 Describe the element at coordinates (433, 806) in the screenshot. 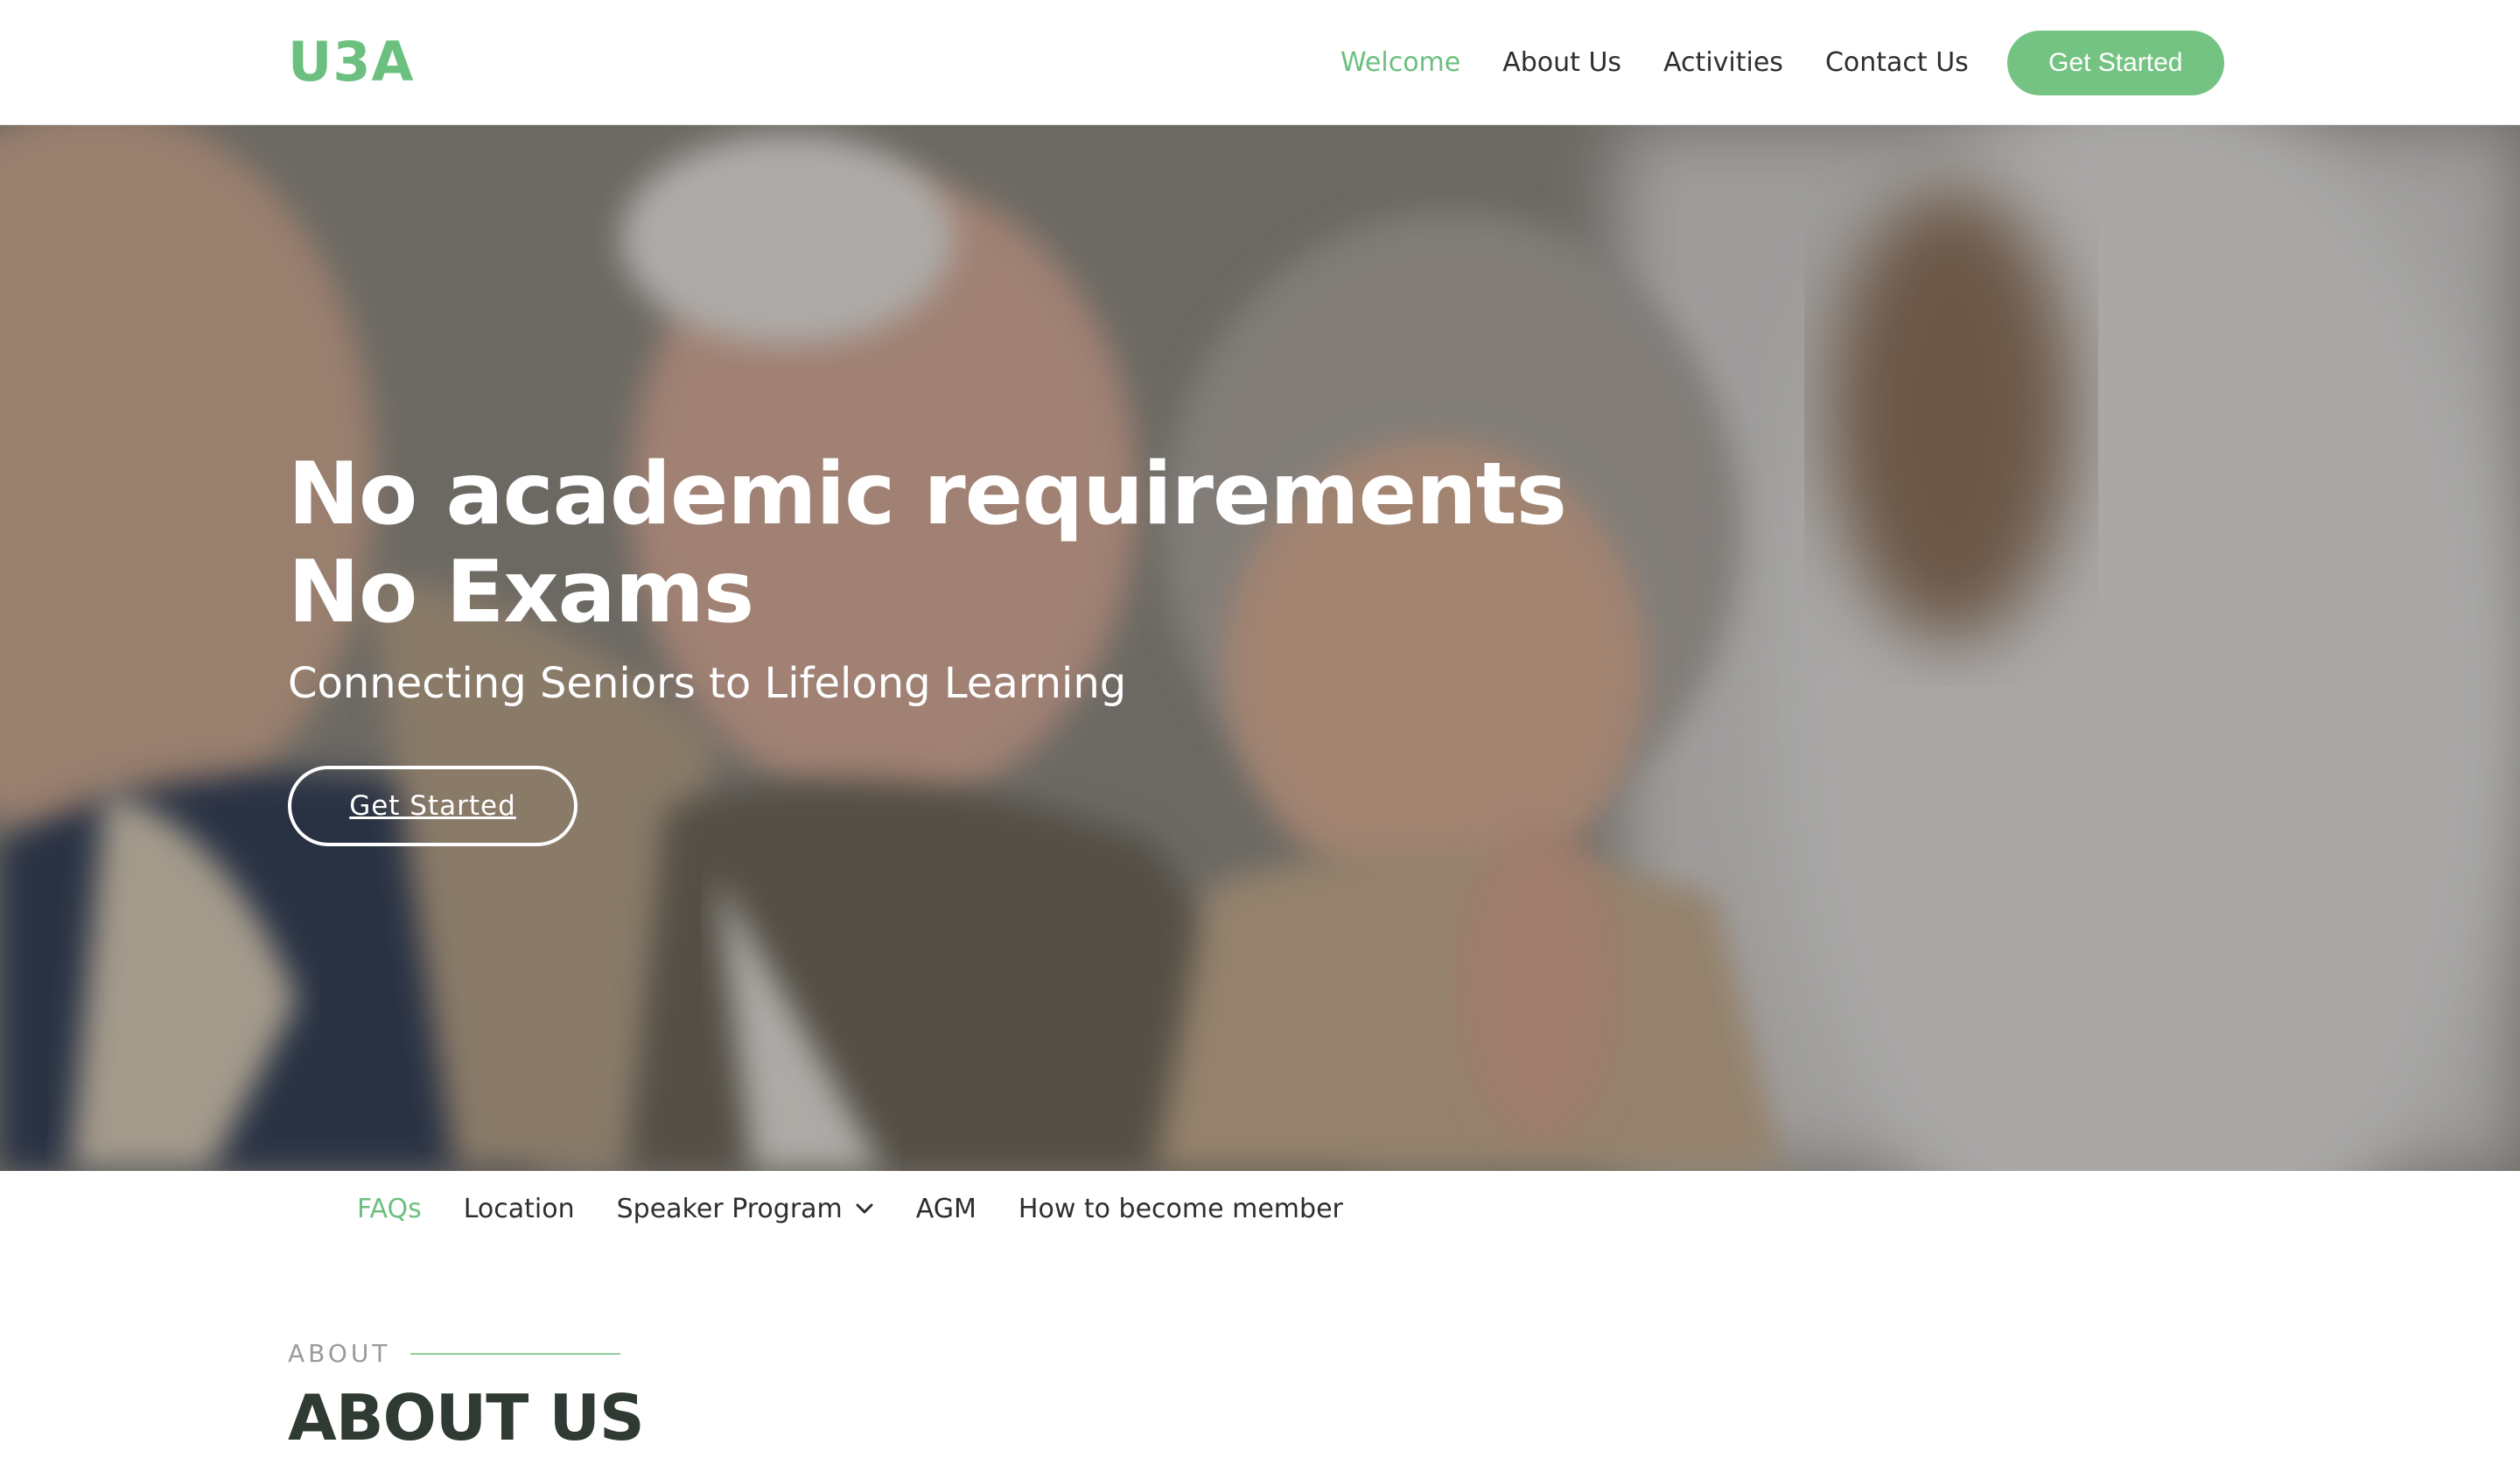

I see `hero-get-started-button: Get Started` at that location.